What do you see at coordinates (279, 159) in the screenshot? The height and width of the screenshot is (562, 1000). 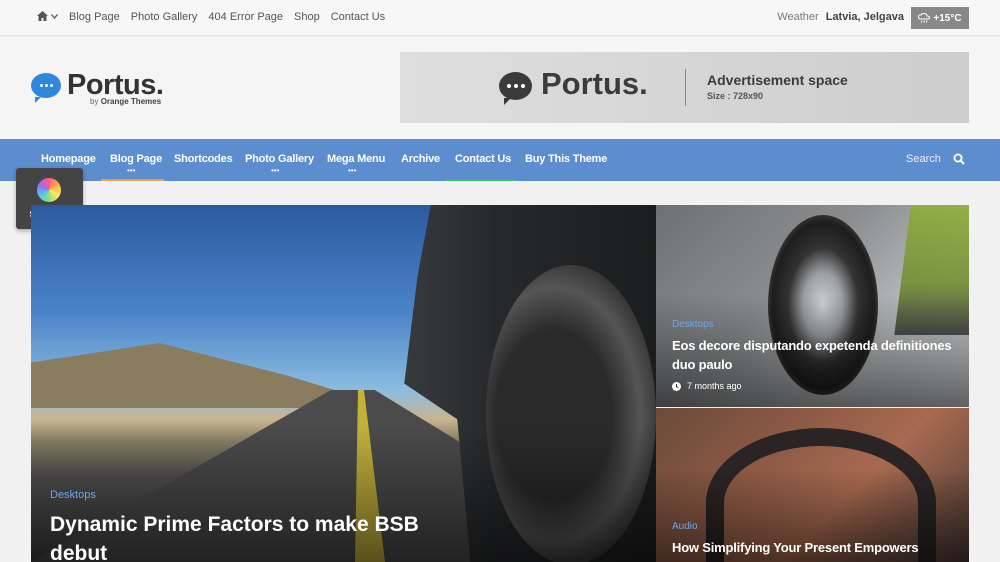 I see `nav-photo-gallery: Photo Gallery` at bounding box center [279, 159].